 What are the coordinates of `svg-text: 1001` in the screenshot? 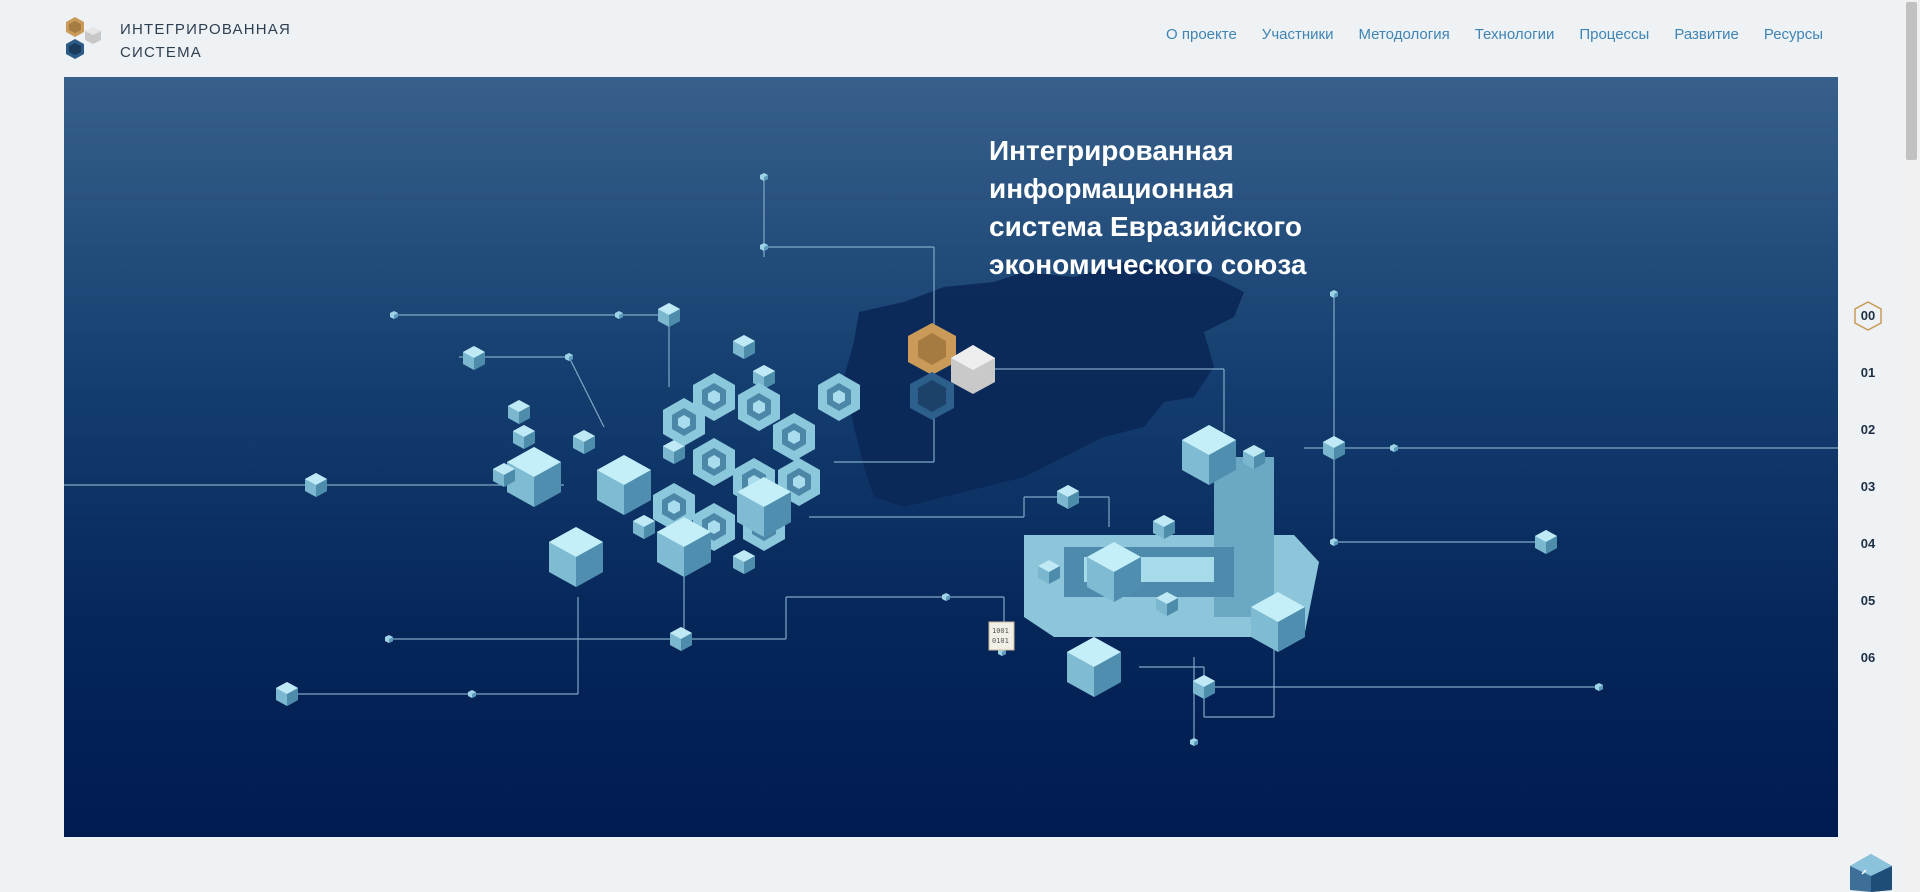 It's located at (1000, 631).